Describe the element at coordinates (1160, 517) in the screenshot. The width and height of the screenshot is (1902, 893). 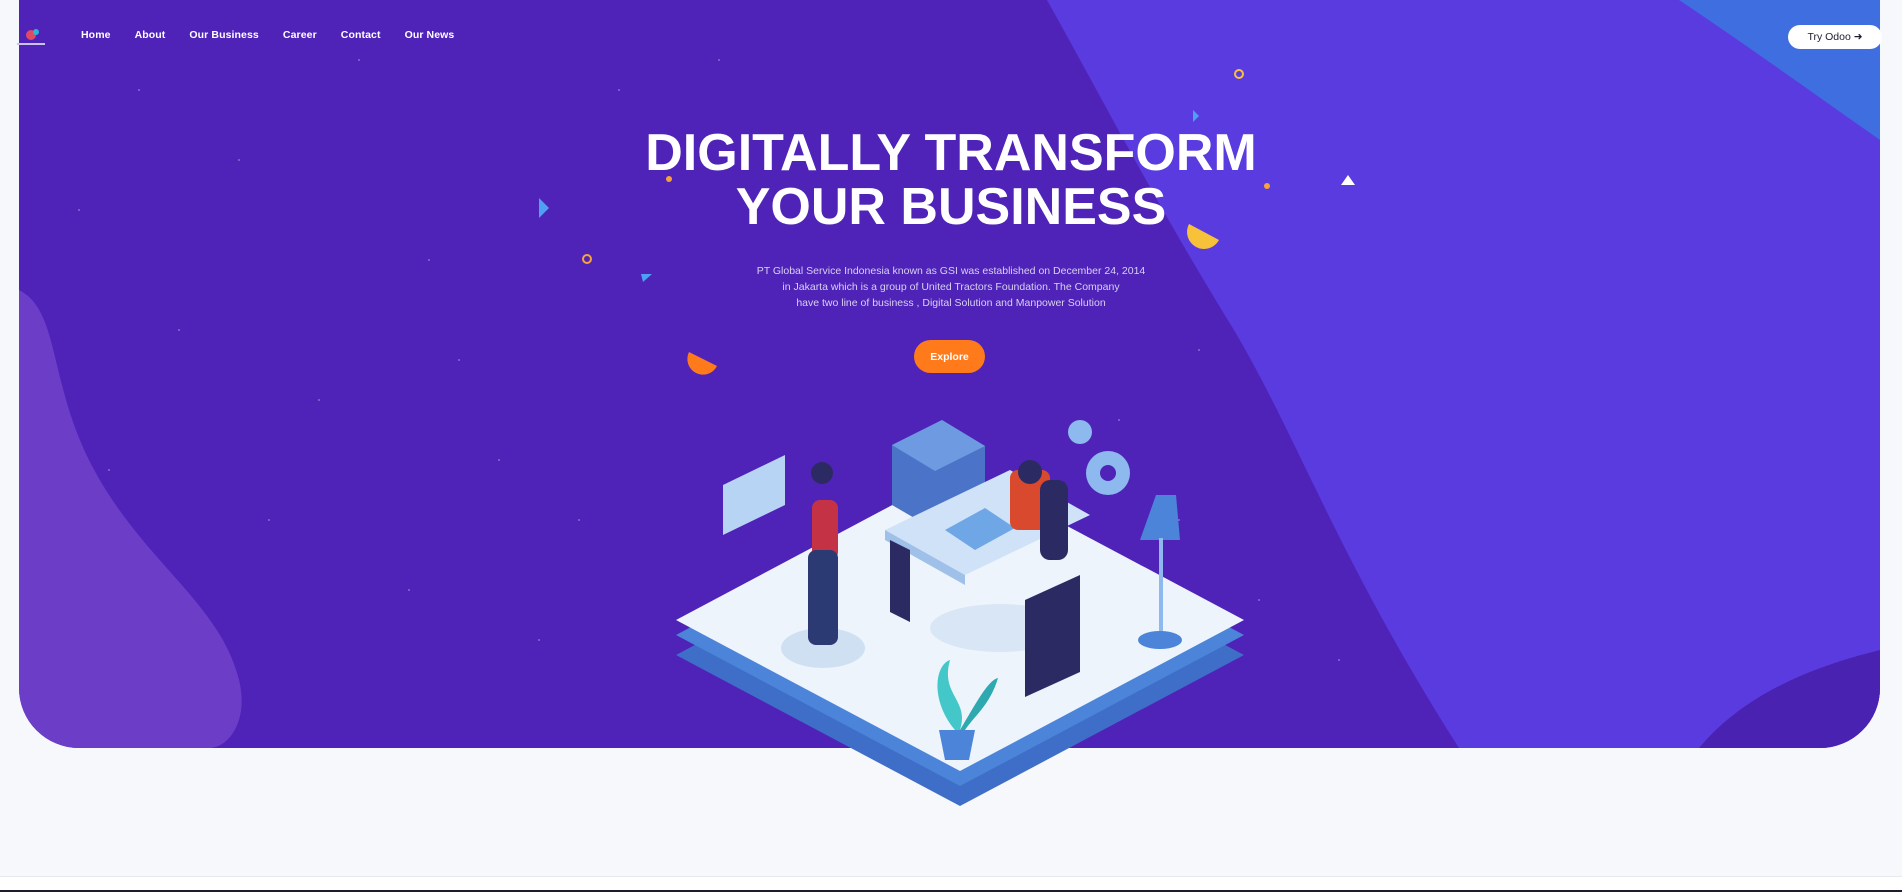
I see `floor-lamp` at that location.